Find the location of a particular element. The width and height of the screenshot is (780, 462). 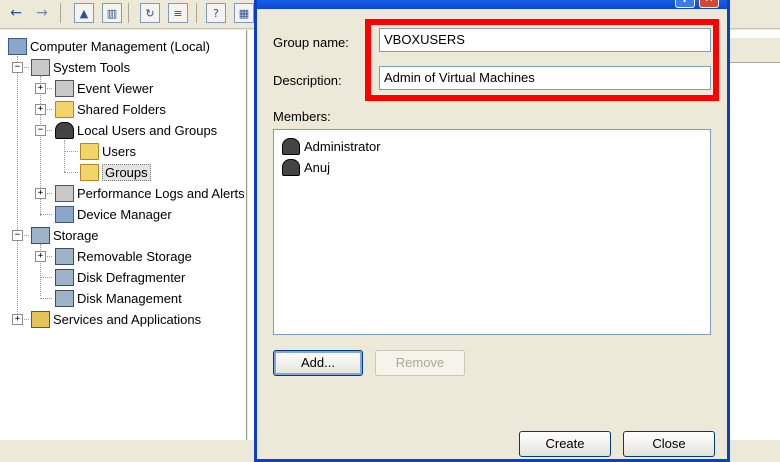

tree-item-disk-management: Disk Management is located at coordinates (118, 298).